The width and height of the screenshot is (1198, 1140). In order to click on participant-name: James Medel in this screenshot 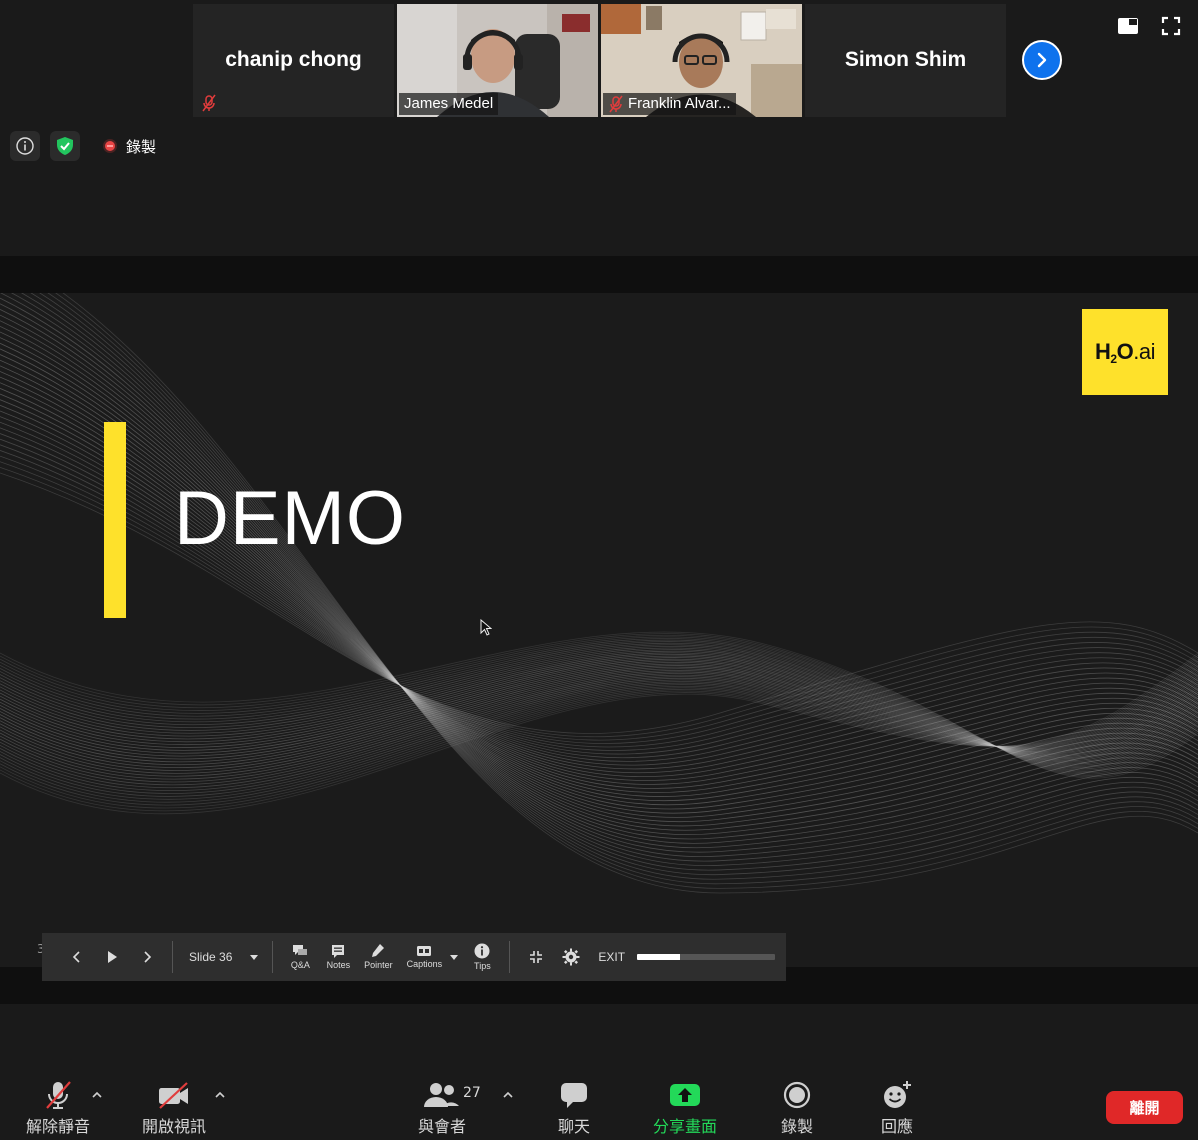, I will do `click(449, 103)`.